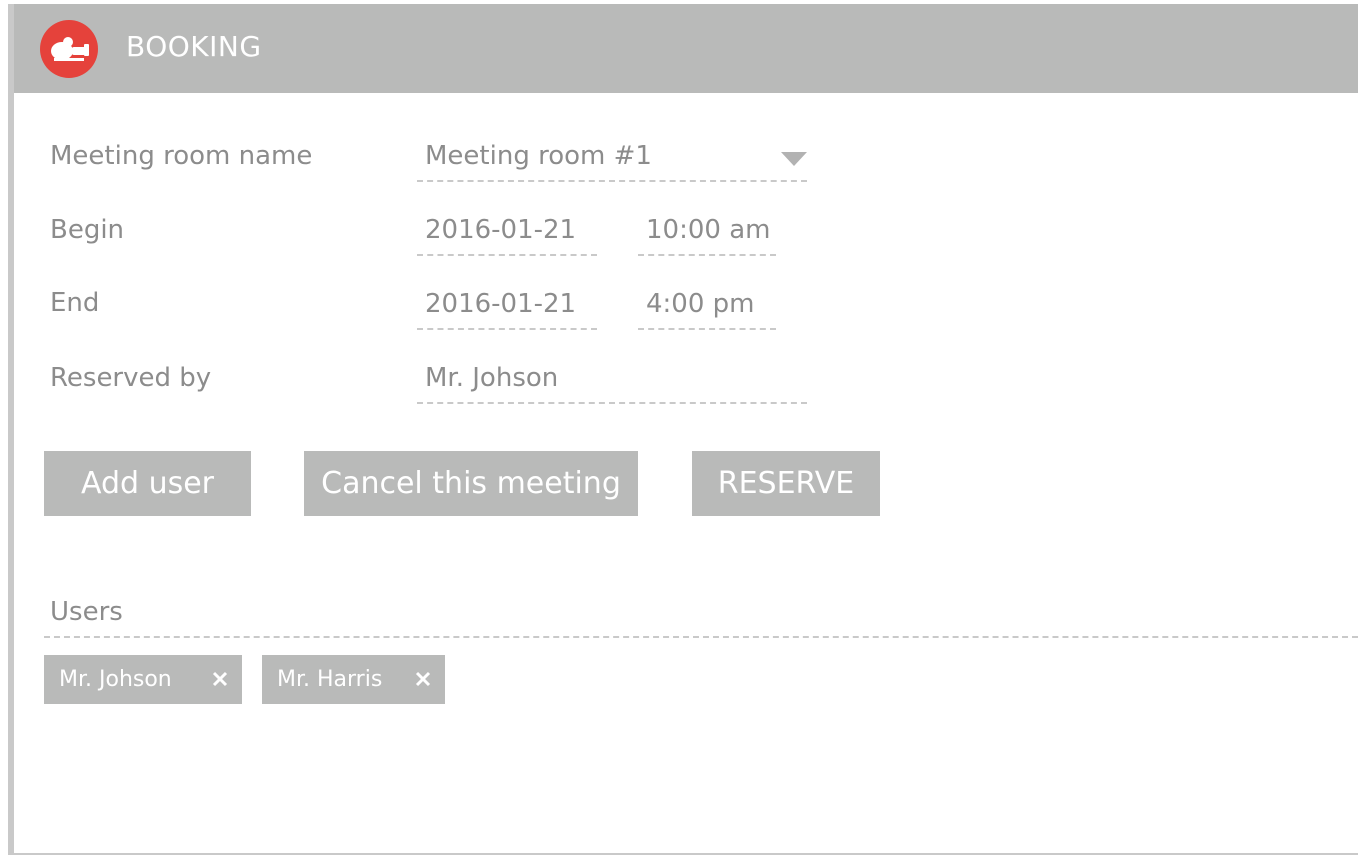 This screenshot has height=855, width=1358. I want to click on reserved-by-field: Mr. Johson, so click(612, 381).